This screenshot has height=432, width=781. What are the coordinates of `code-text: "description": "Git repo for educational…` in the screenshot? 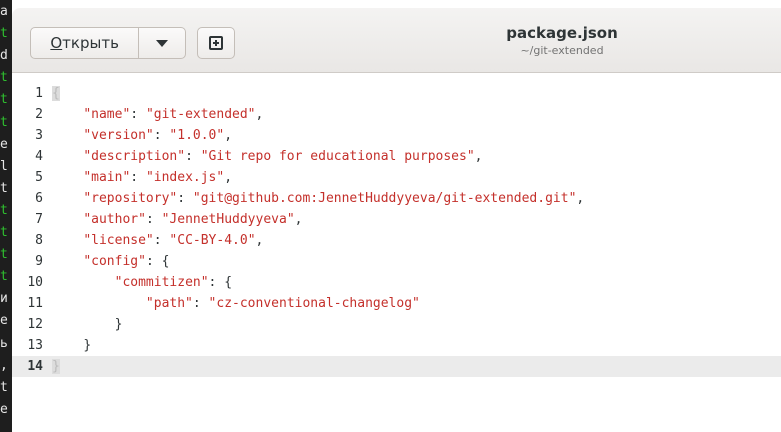 It's located at (267, 156).